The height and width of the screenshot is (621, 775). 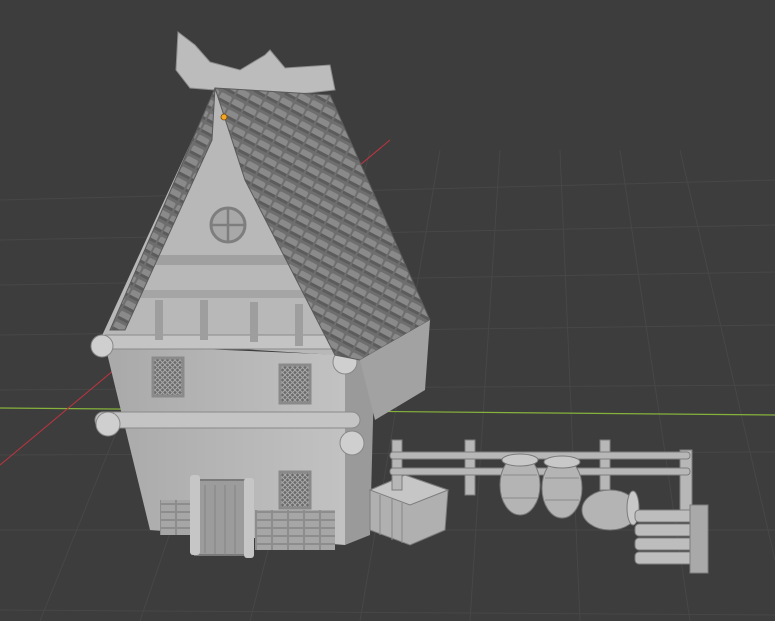 I want to click on barrels, so click(x=569, y=492).